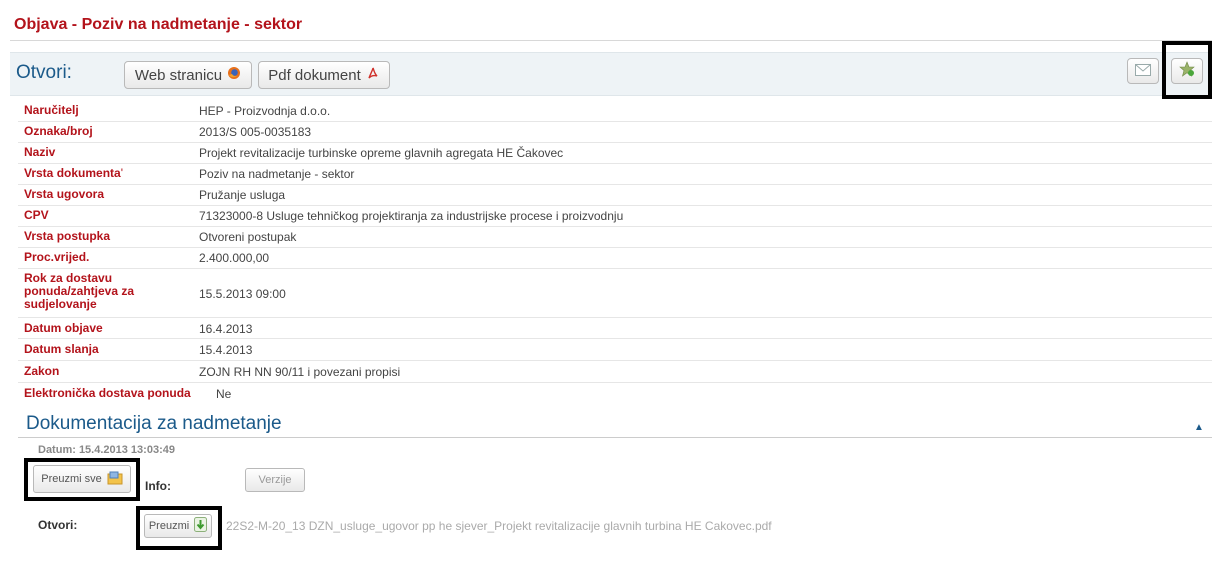  I want to click on detail-row: Datum objave 16.4.2013, so click(615, 328).